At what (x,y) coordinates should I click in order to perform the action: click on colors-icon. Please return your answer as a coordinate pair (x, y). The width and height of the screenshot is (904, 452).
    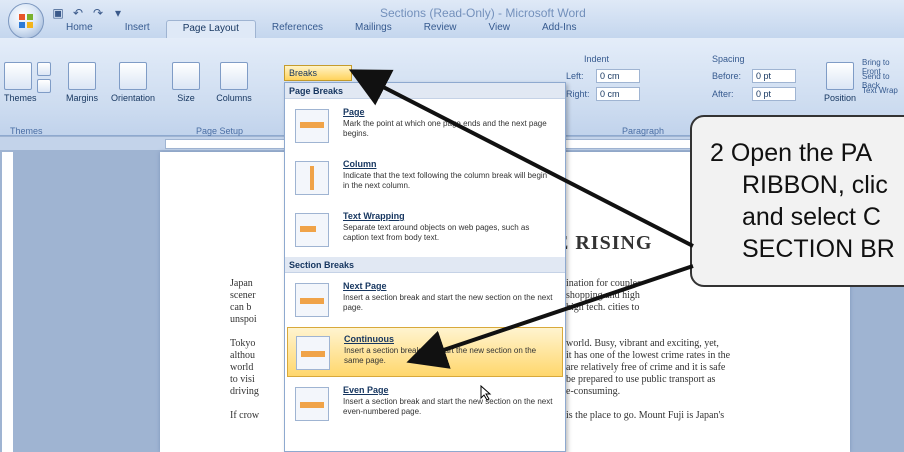
    Looking at the image, I should click on (44, 69).